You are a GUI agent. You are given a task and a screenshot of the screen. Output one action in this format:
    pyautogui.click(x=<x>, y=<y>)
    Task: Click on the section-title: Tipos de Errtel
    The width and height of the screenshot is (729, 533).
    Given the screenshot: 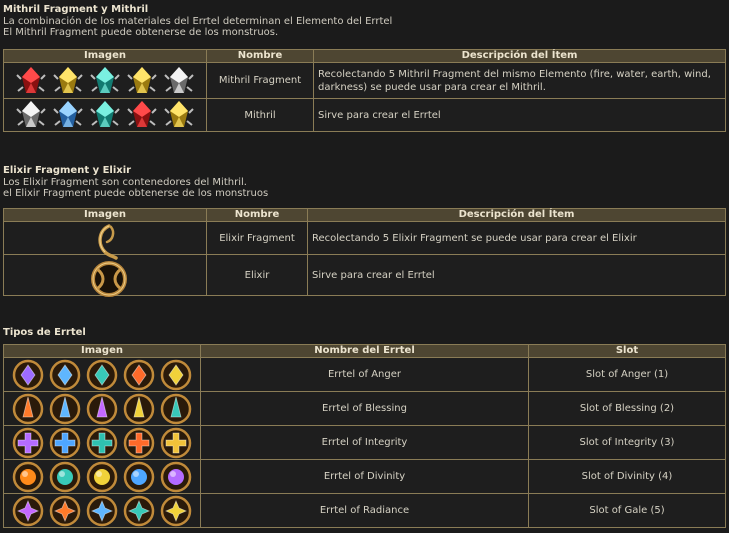 What is the action you would take?
    pyautogui.click(x=44, y=332)
    